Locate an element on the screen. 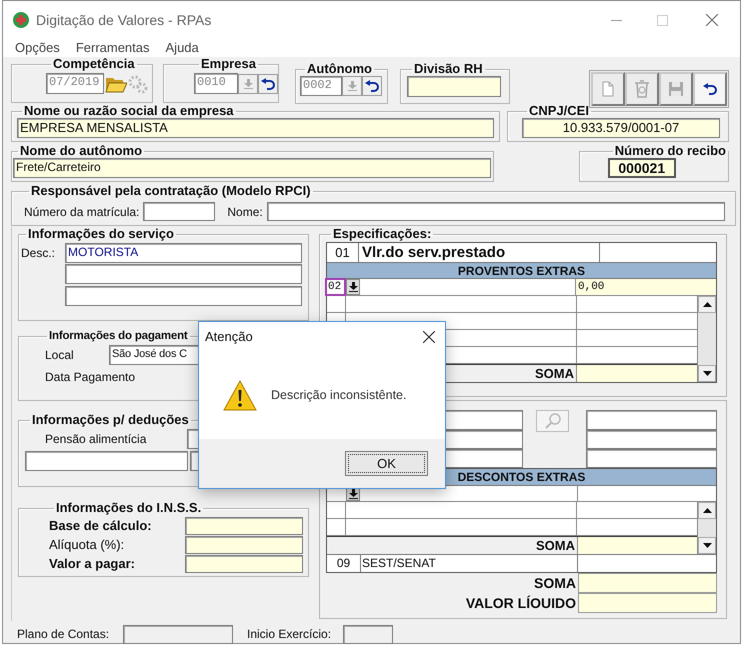 This screenshot has width=744, height=647. menu-item: Opções is located at coordinates (37, 48).